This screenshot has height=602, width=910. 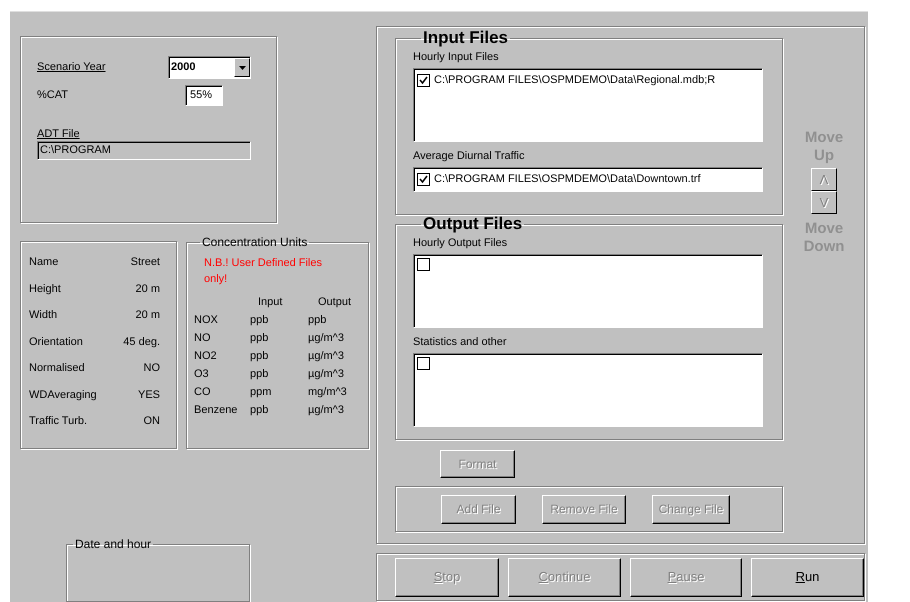 I want to click on property-value: 45 deg., so click(x=141, y=342).